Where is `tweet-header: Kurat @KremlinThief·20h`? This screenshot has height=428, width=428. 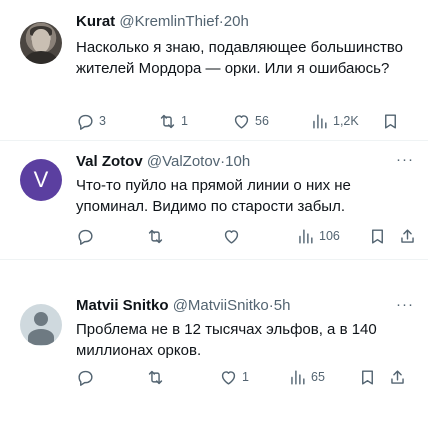 tweet-header: Kurat @KremlinThief·20h is located at coordinates (162, 22).